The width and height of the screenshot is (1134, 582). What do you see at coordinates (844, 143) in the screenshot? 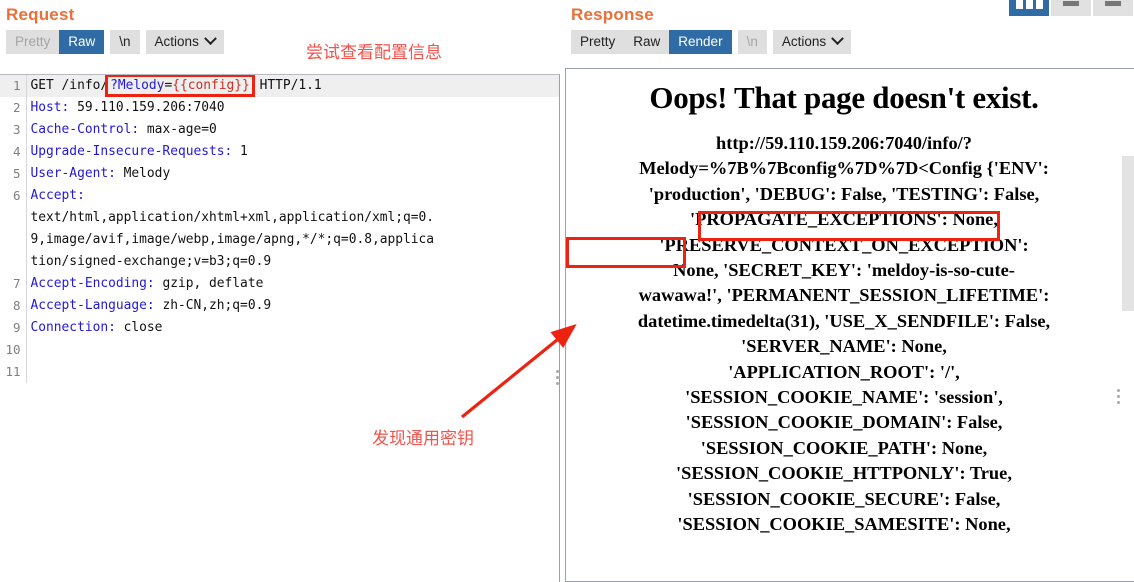
I see `config-line: http://59.110.159.206:7040/info/?` at bounding box center [844, 143].